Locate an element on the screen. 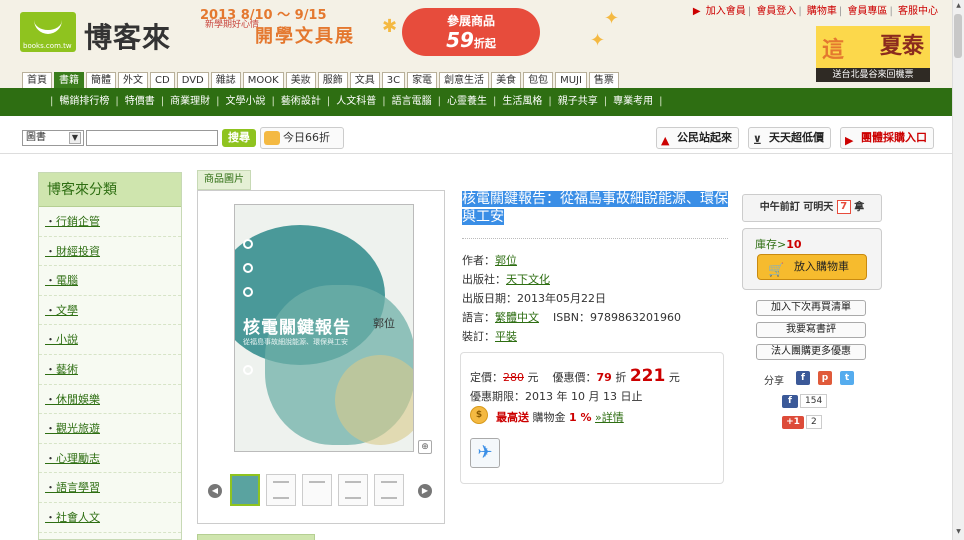 This screenshot has height=540, width=964. nav-tab: 包包 is located at coordinates (538, 80).